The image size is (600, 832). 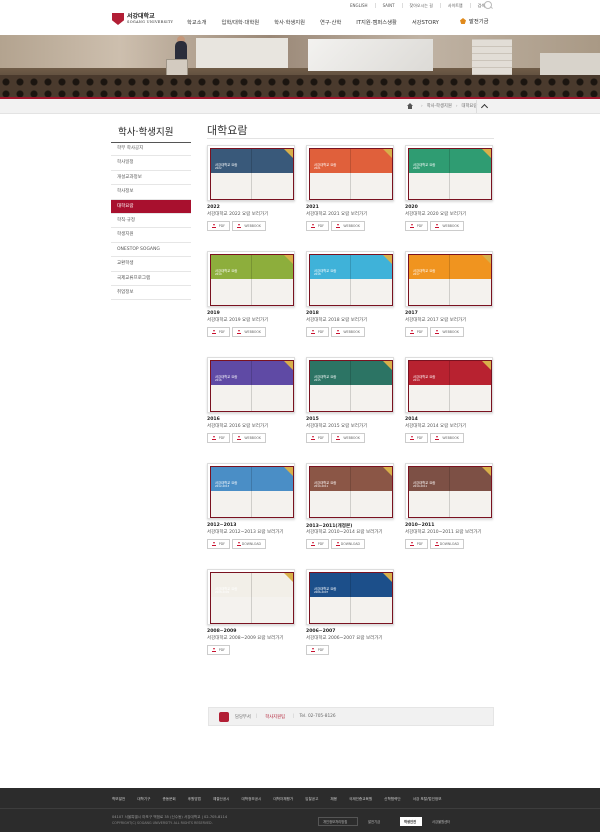 I want to click on sidebar-item: 국제교류프로그램, so click(x=151, y=279).